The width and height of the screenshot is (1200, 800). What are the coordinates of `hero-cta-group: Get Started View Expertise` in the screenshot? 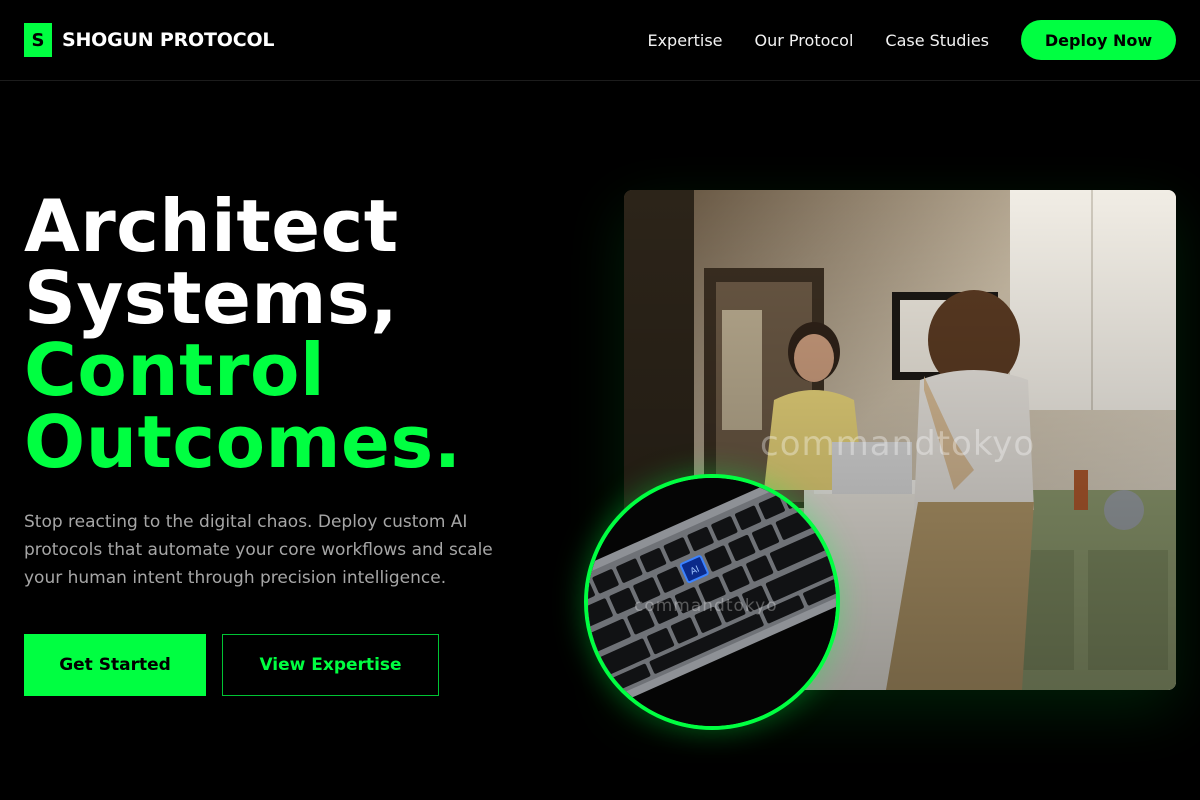 It's located at (304, 665).